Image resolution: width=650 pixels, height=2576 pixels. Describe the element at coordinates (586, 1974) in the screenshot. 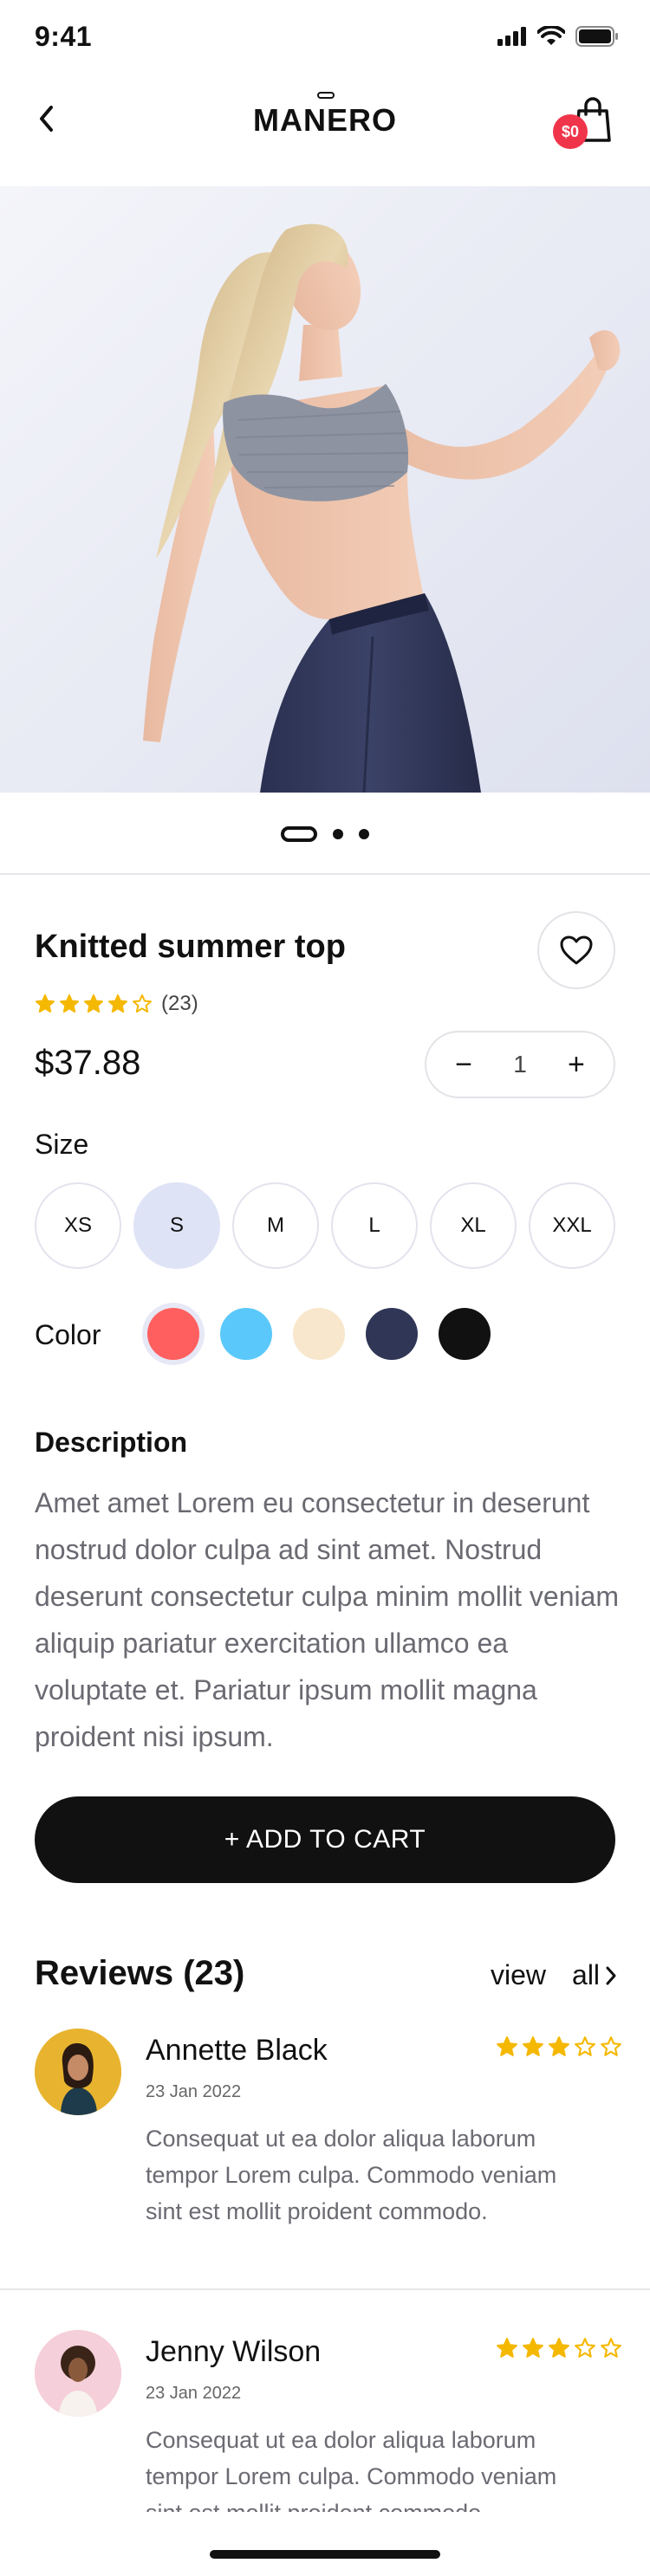

I see `view-all-label-2: all` at that location.